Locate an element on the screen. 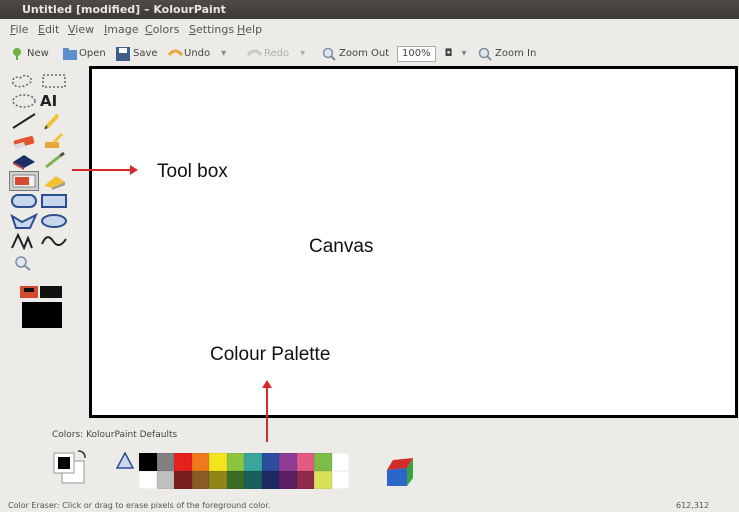  new-label: New is located at coordinates (38, 53).